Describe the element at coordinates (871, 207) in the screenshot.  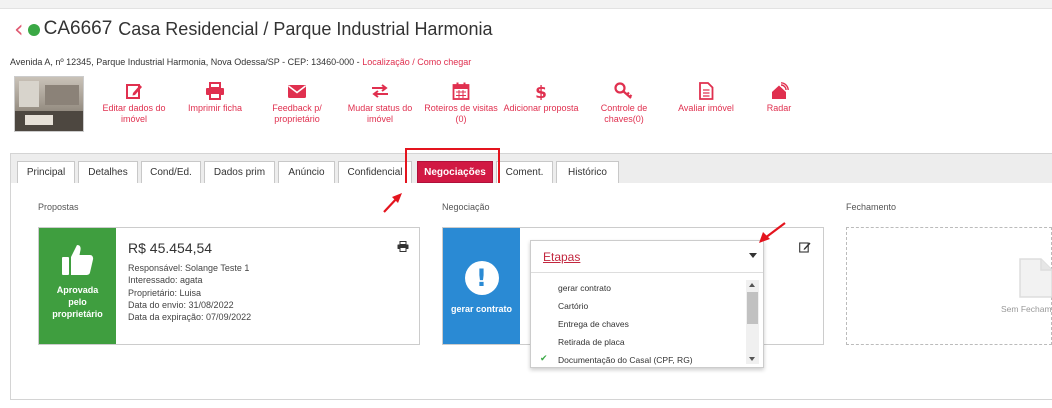
I see `section-closing: Fechamento` at that location.